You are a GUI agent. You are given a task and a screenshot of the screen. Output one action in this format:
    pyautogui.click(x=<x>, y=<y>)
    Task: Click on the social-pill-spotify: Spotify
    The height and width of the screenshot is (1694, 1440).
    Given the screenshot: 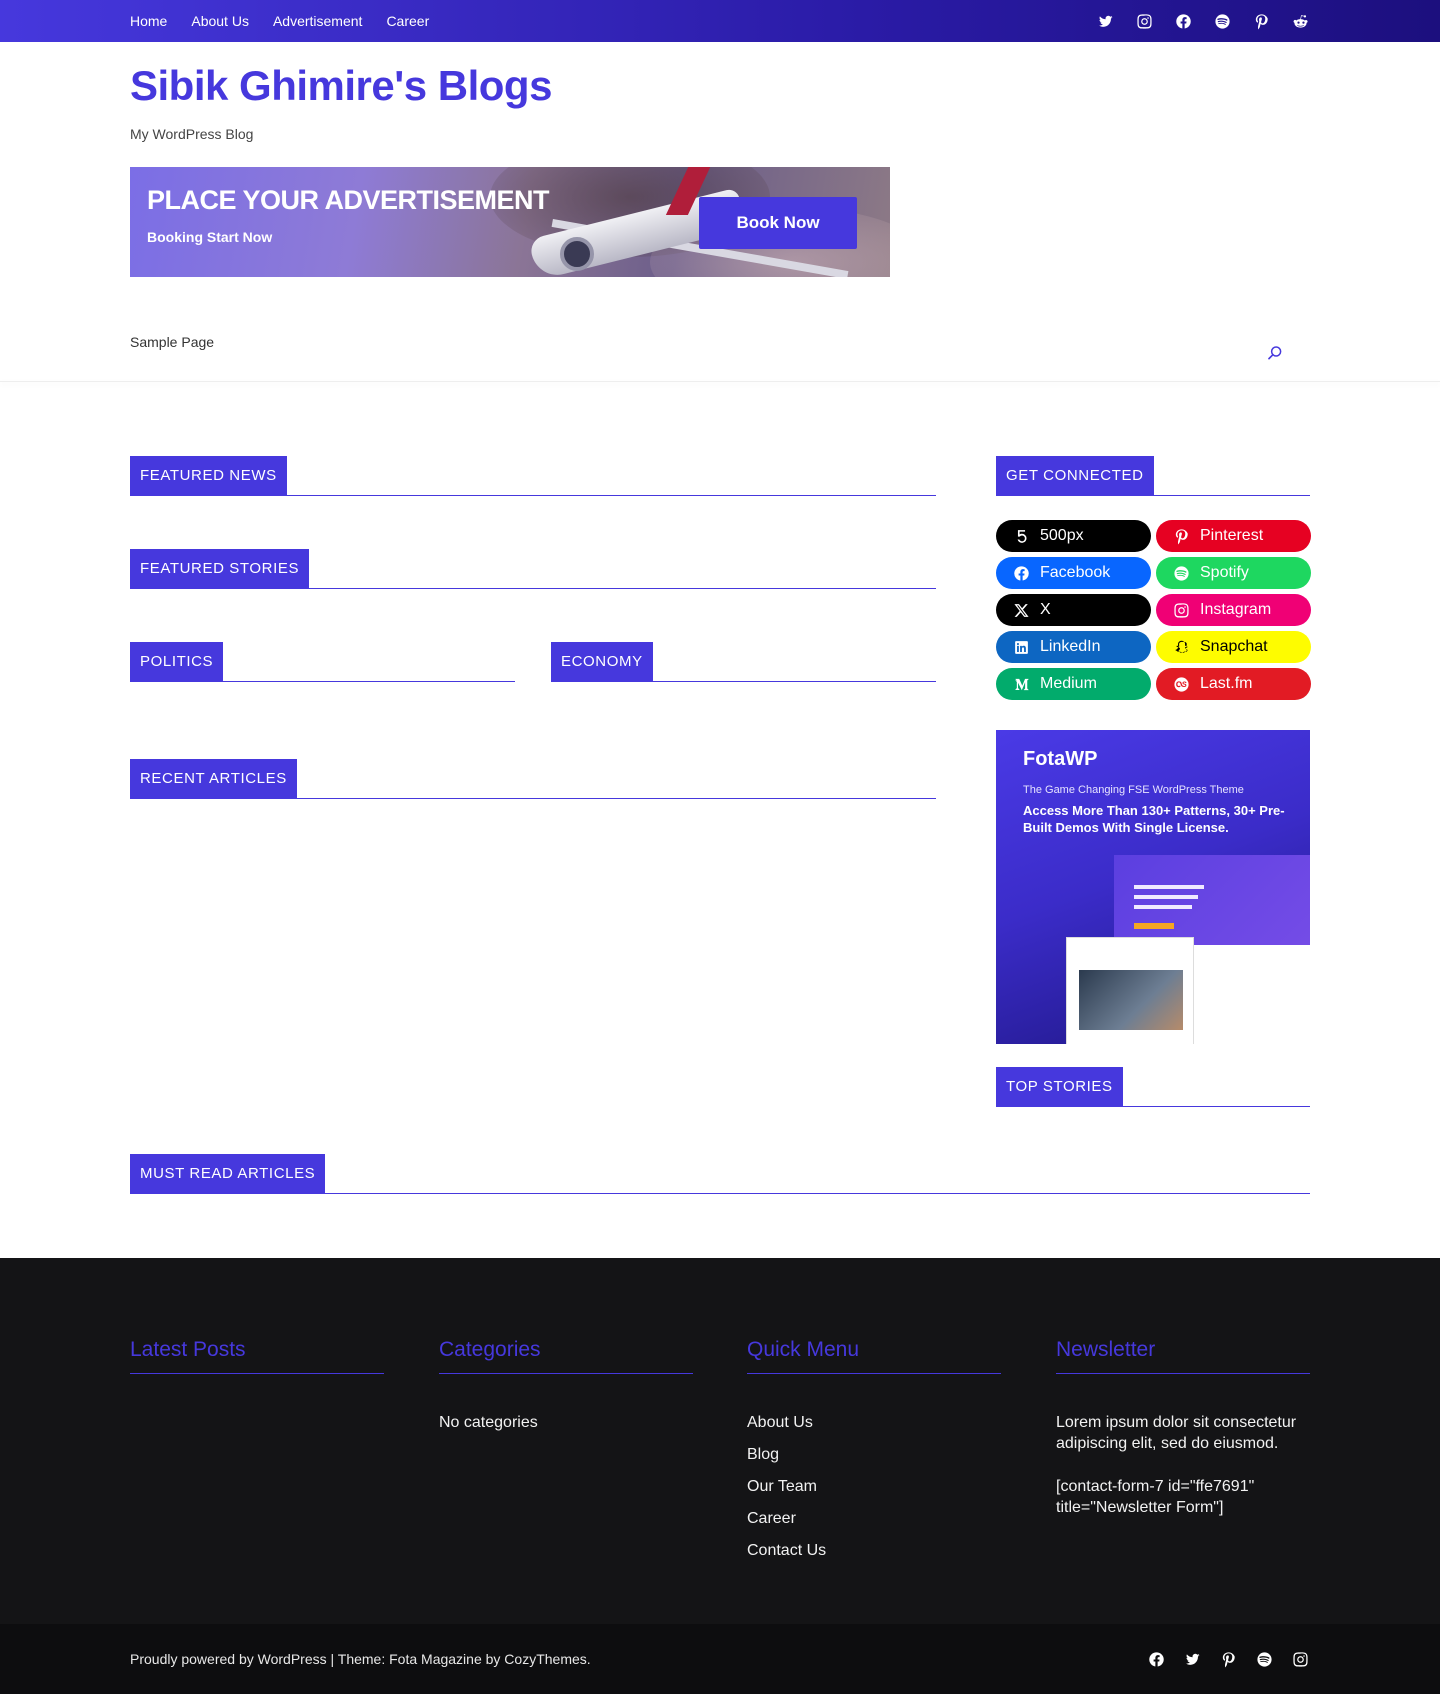 What is the action you would take?
    pyautogui.click(x=1233, y=573)
    